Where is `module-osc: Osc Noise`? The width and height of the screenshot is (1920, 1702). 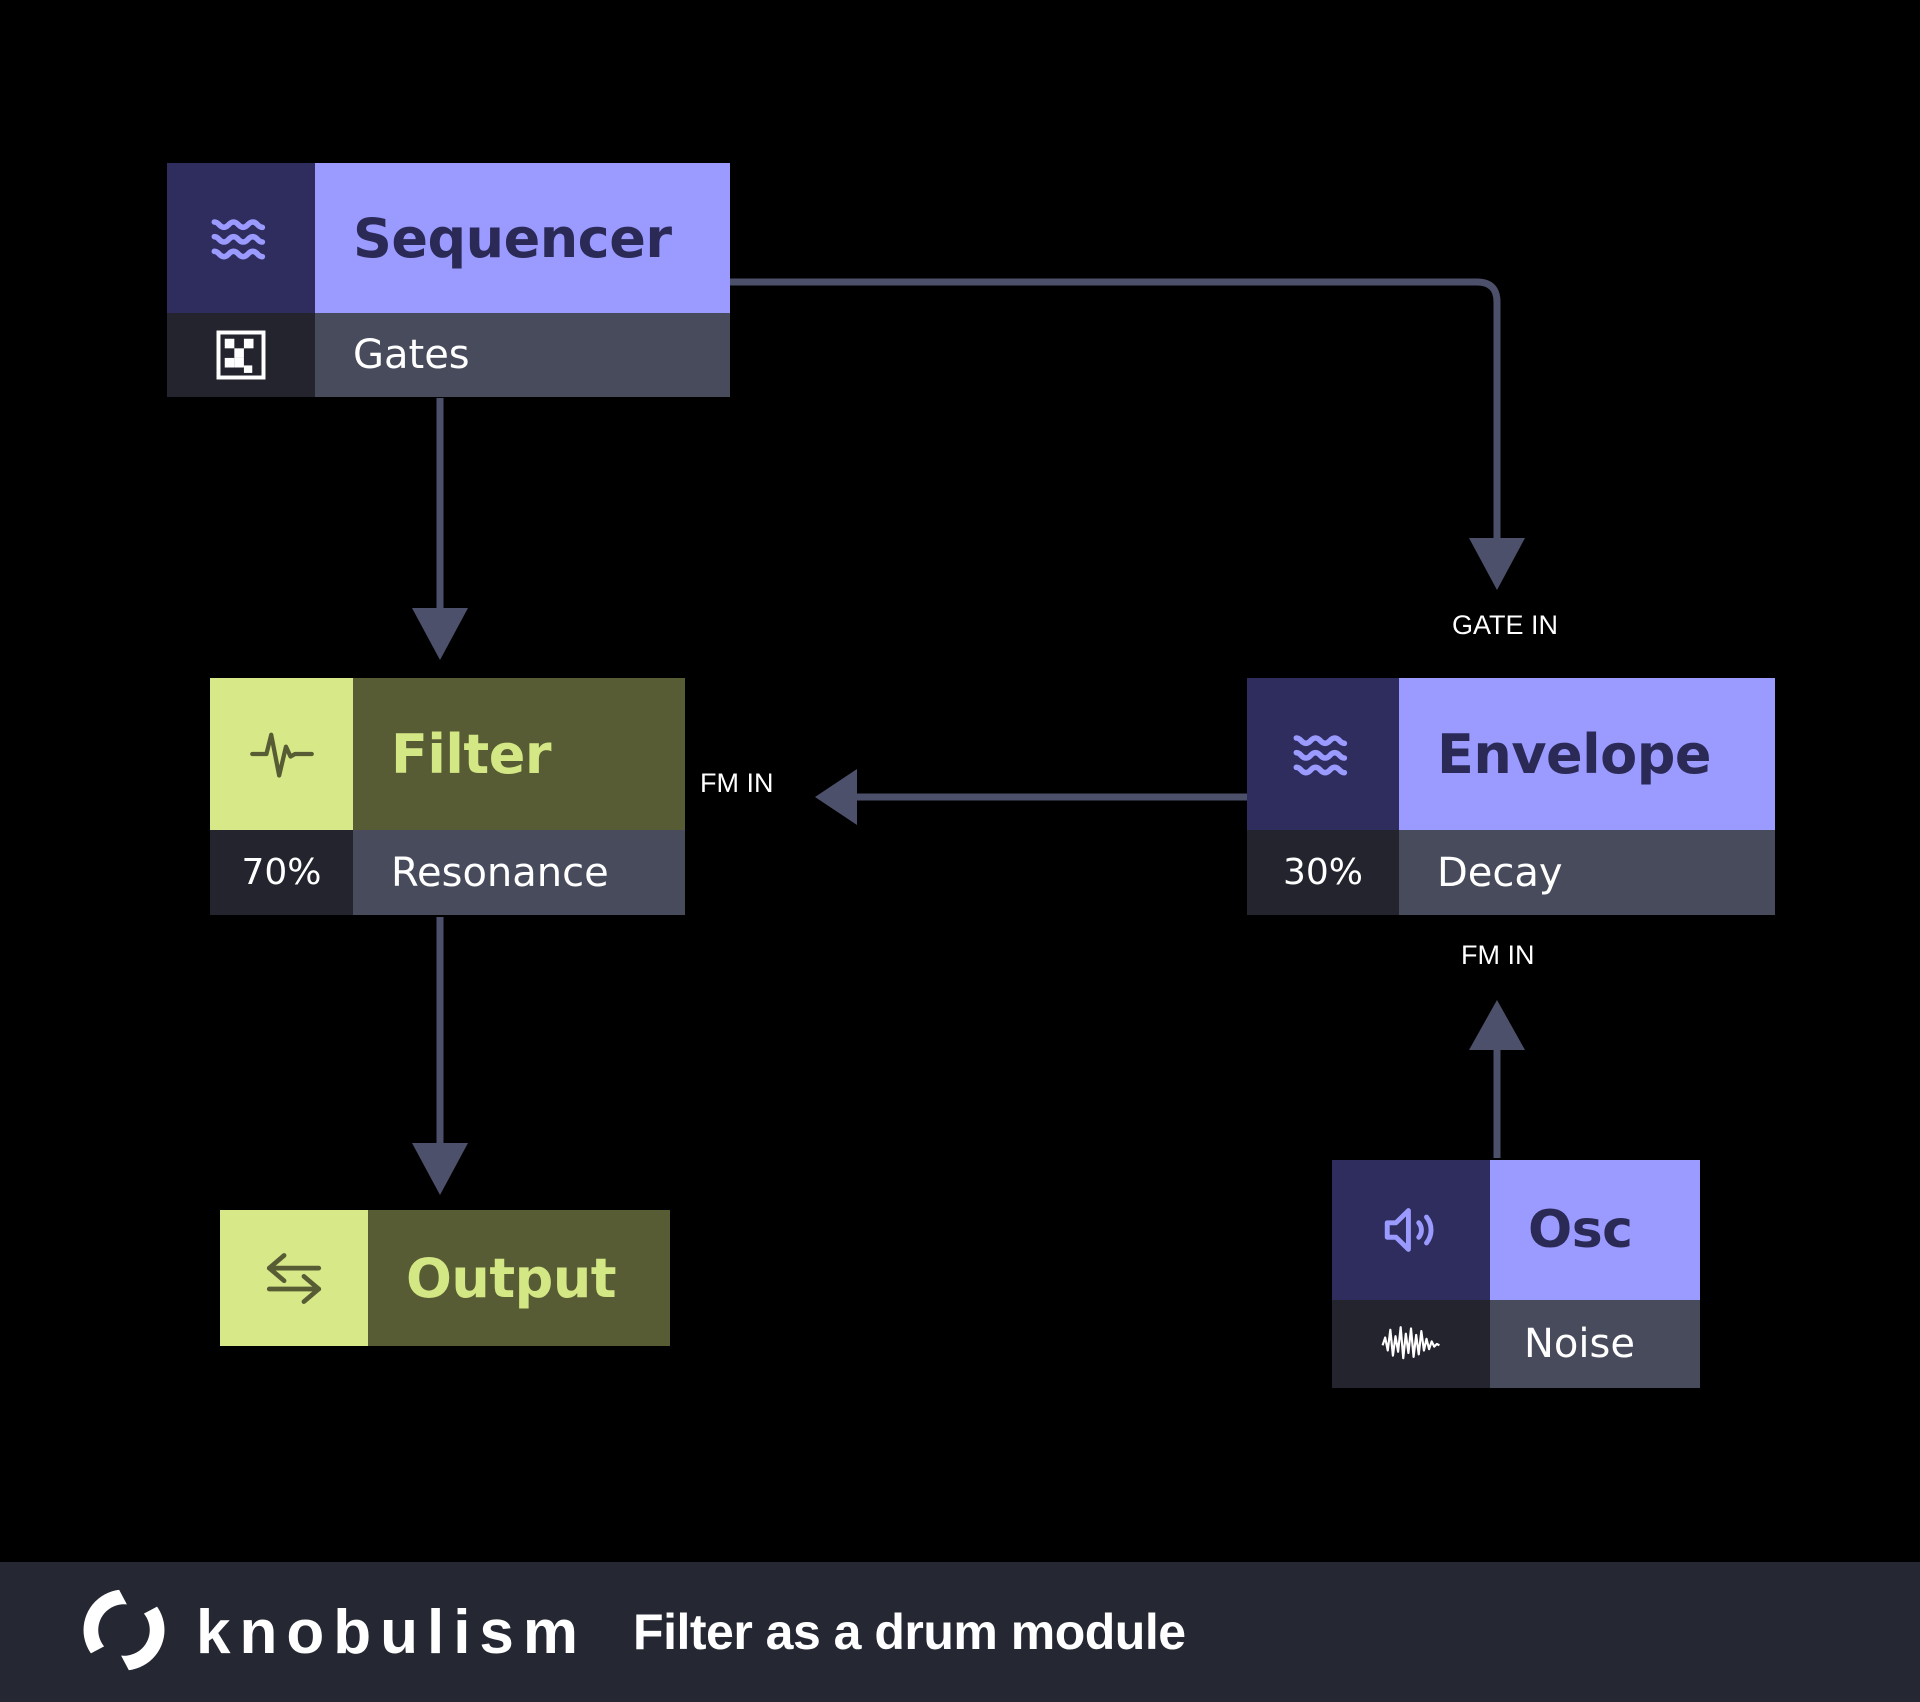 module-osc: Osc Noise is located at coordinates (1516, 1274).